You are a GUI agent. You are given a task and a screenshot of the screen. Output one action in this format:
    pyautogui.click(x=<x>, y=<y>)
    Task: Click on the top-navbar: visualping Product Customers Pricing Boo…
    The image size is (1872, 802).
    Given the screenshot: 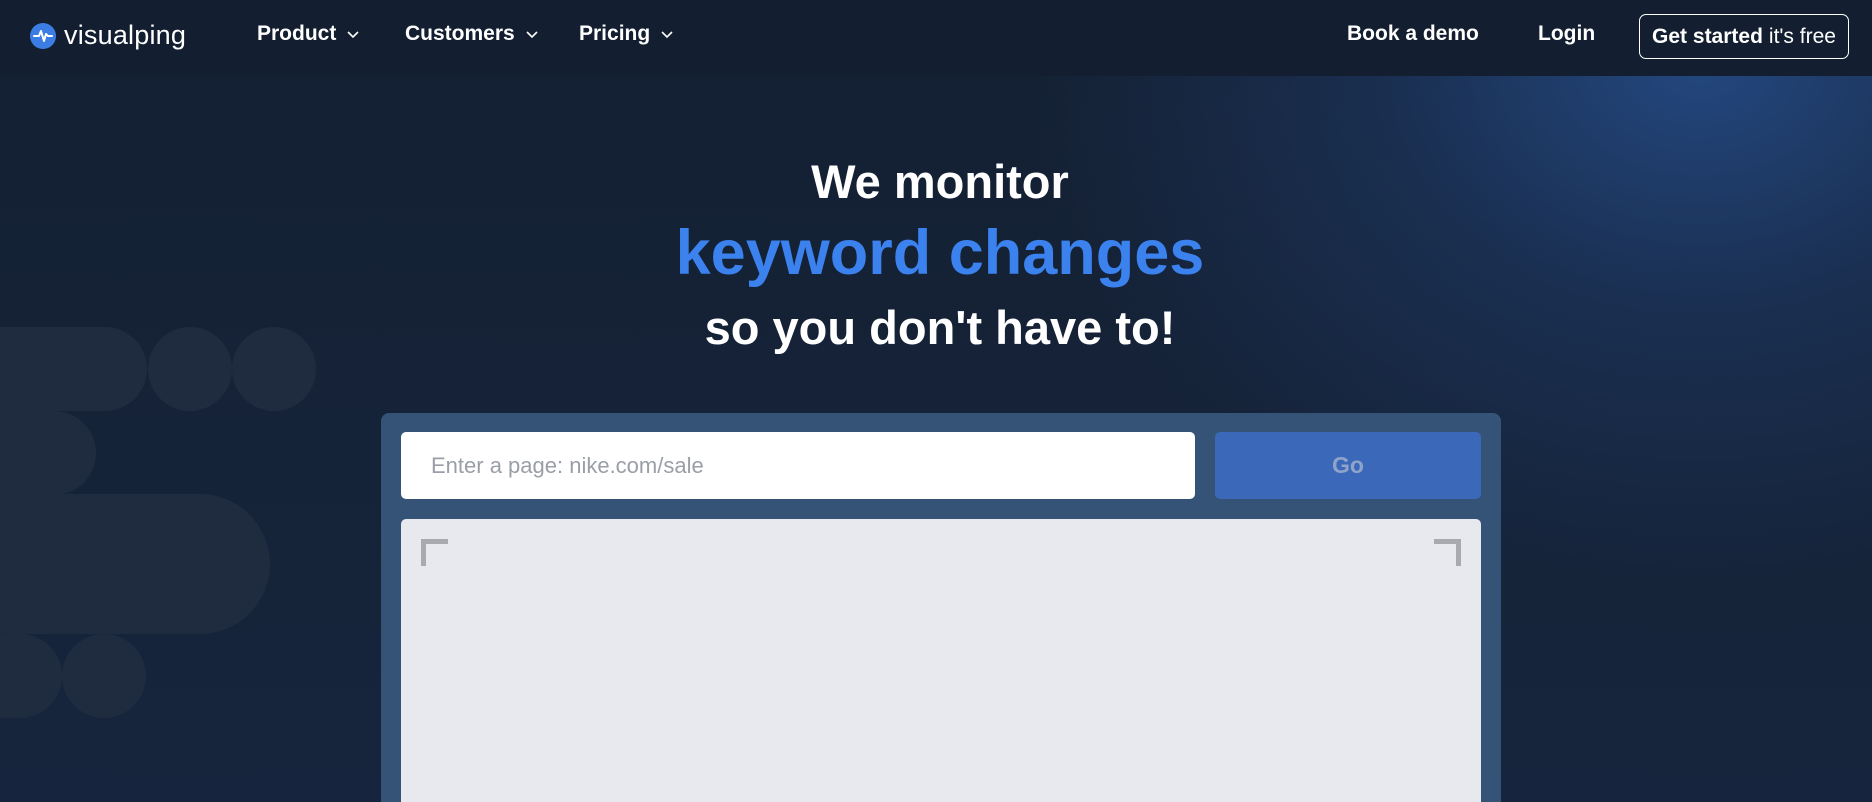 What is the action you would take?
    pyautogui.click(x=936, y=38)
    